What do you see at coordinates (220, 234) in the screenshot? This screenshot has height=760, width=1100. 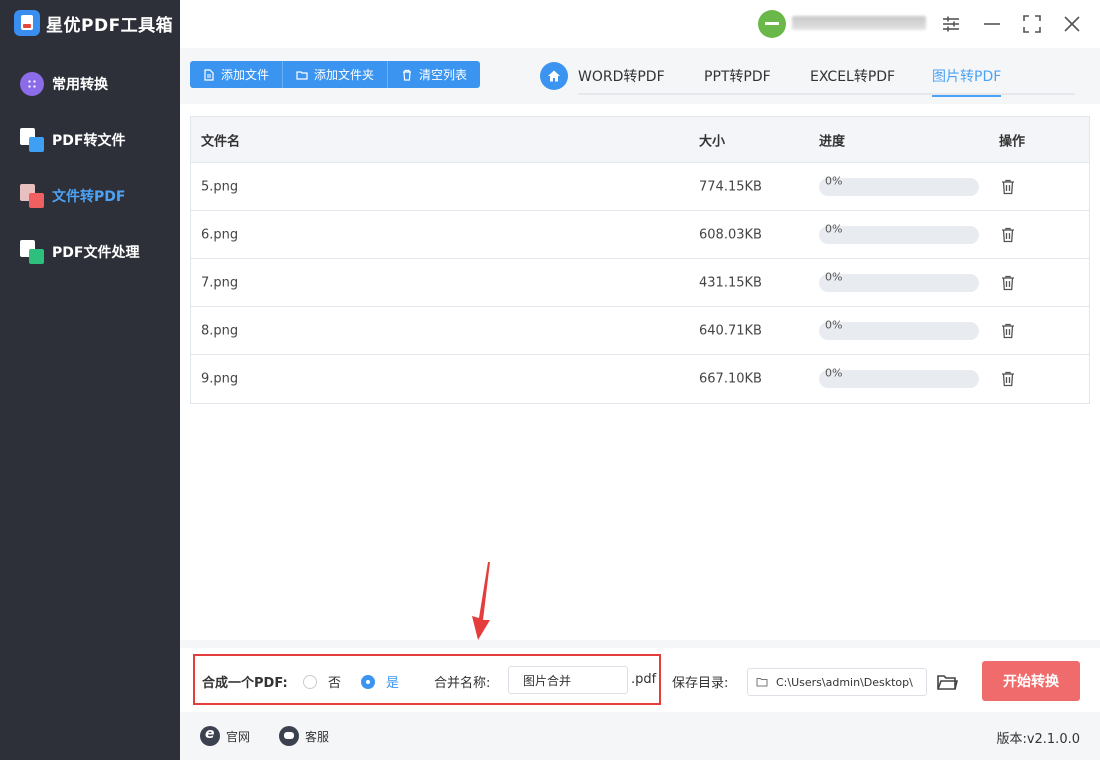 I see `file-name: 6.png` at bounding box center [220, 234].